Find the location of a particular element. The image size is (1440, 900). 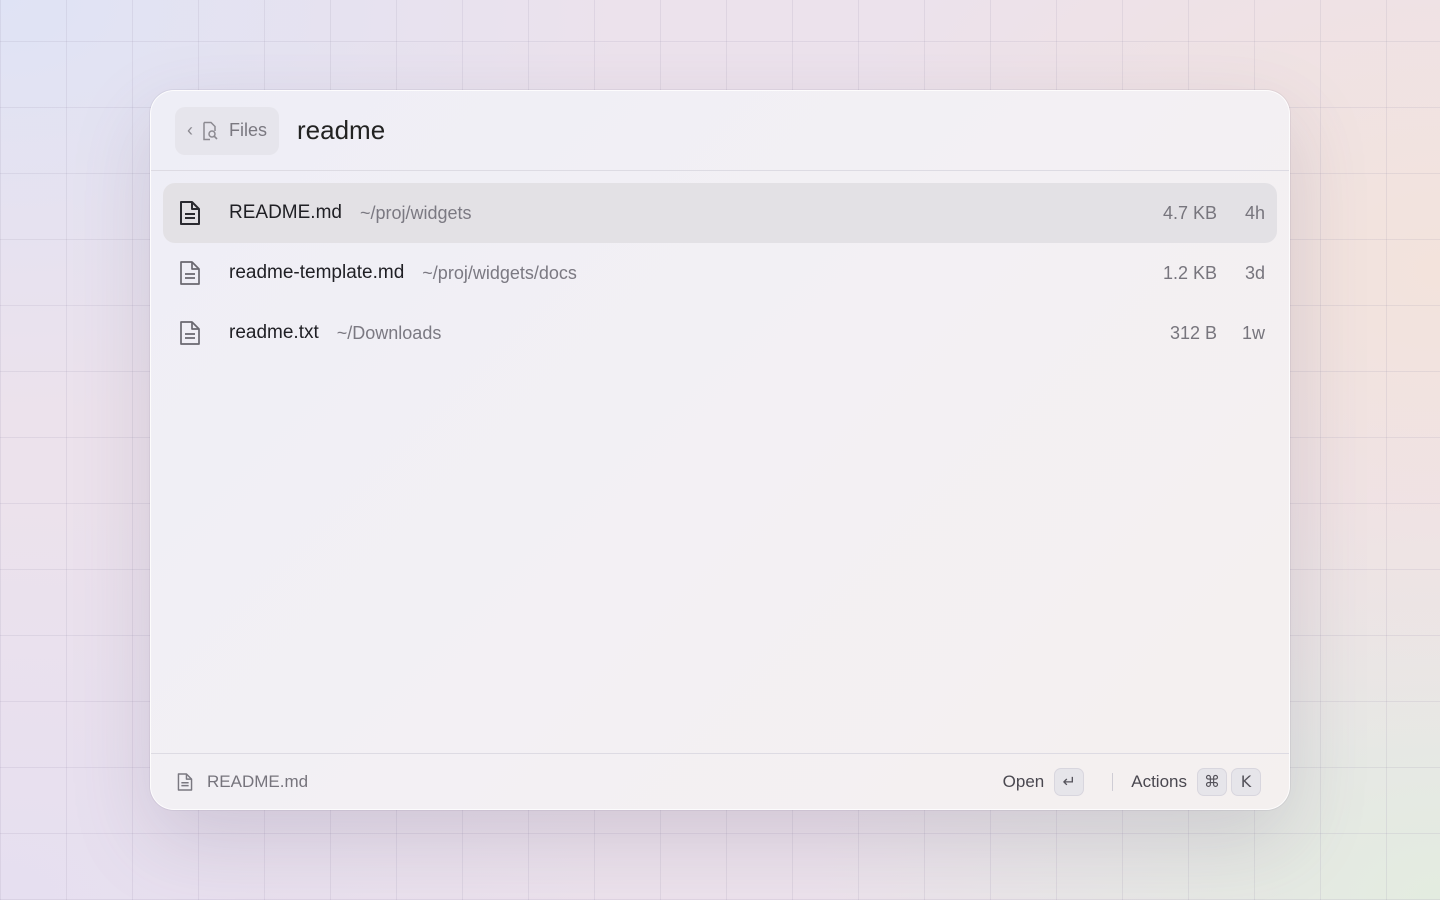

actions-button: Actions ⌘ K is located at coordinates (1196, 781).